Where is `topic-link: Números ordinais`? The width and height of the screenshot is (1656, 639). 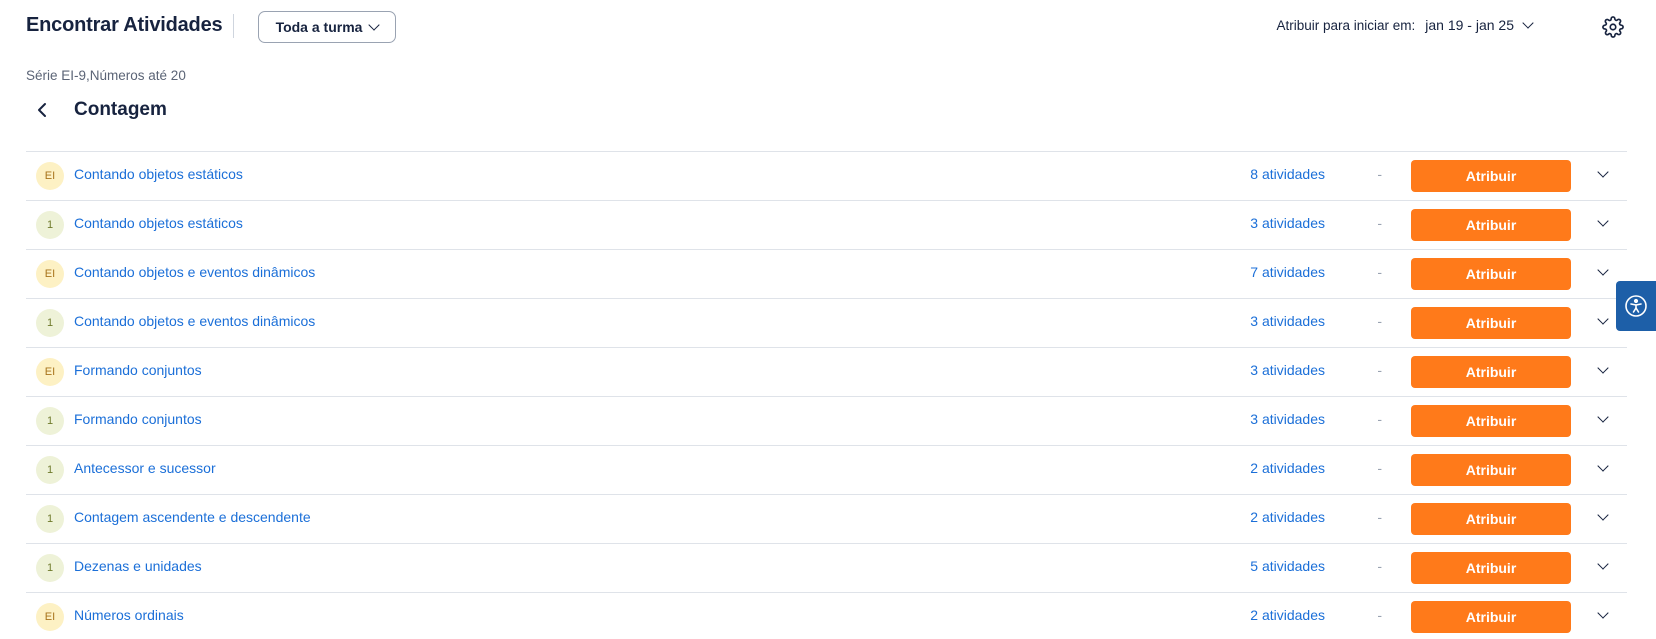
topic-link: Números ordinais is located at coordinates (129, 615).